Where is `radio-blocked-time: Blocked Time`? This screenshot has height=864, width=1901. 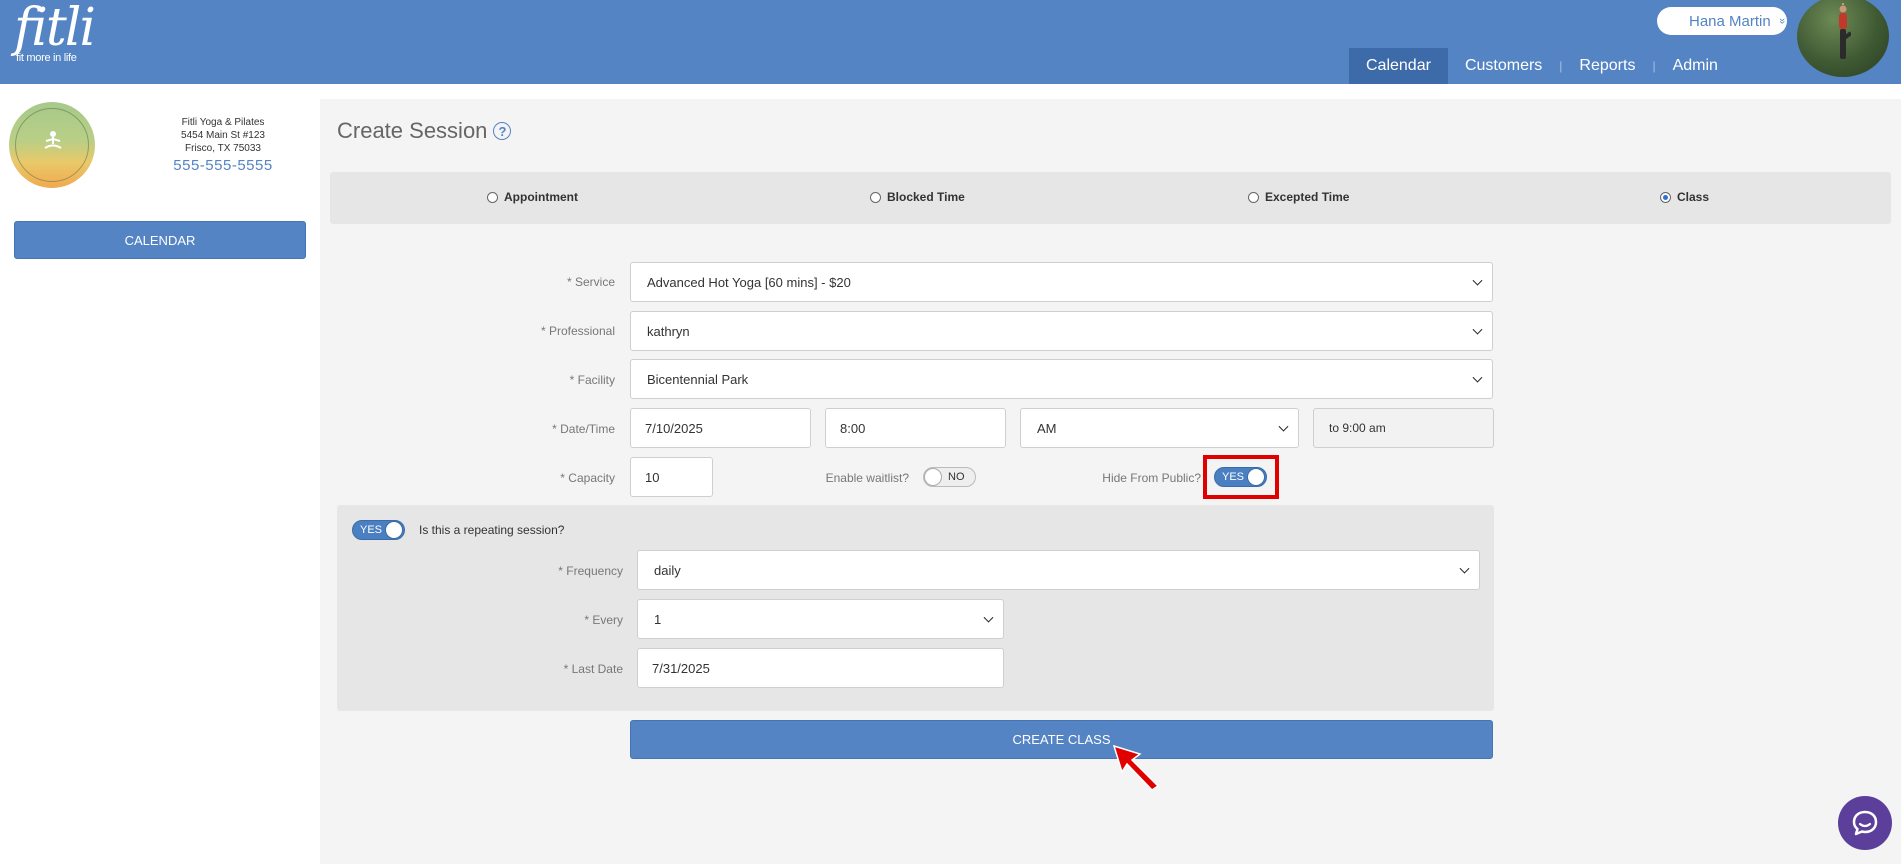 radio-blocked-time: Blocked Time is located at coordinates (917, 197).